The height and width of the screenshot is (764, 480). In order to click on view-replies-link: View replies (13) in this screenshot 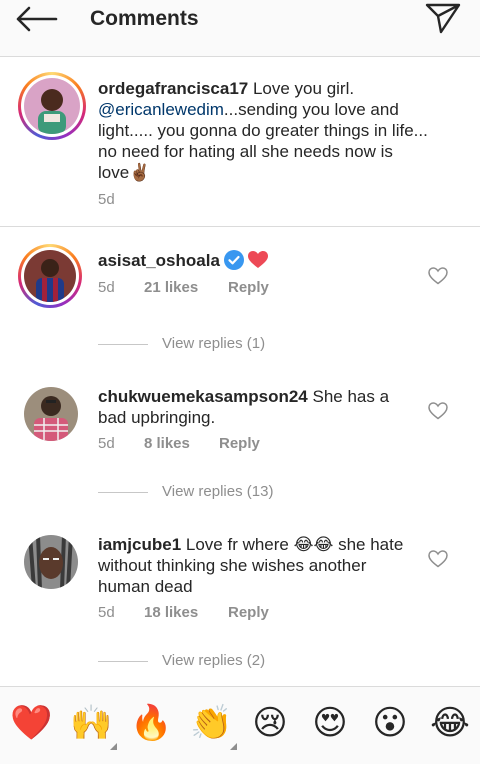, I will do `click(185, 491)`.